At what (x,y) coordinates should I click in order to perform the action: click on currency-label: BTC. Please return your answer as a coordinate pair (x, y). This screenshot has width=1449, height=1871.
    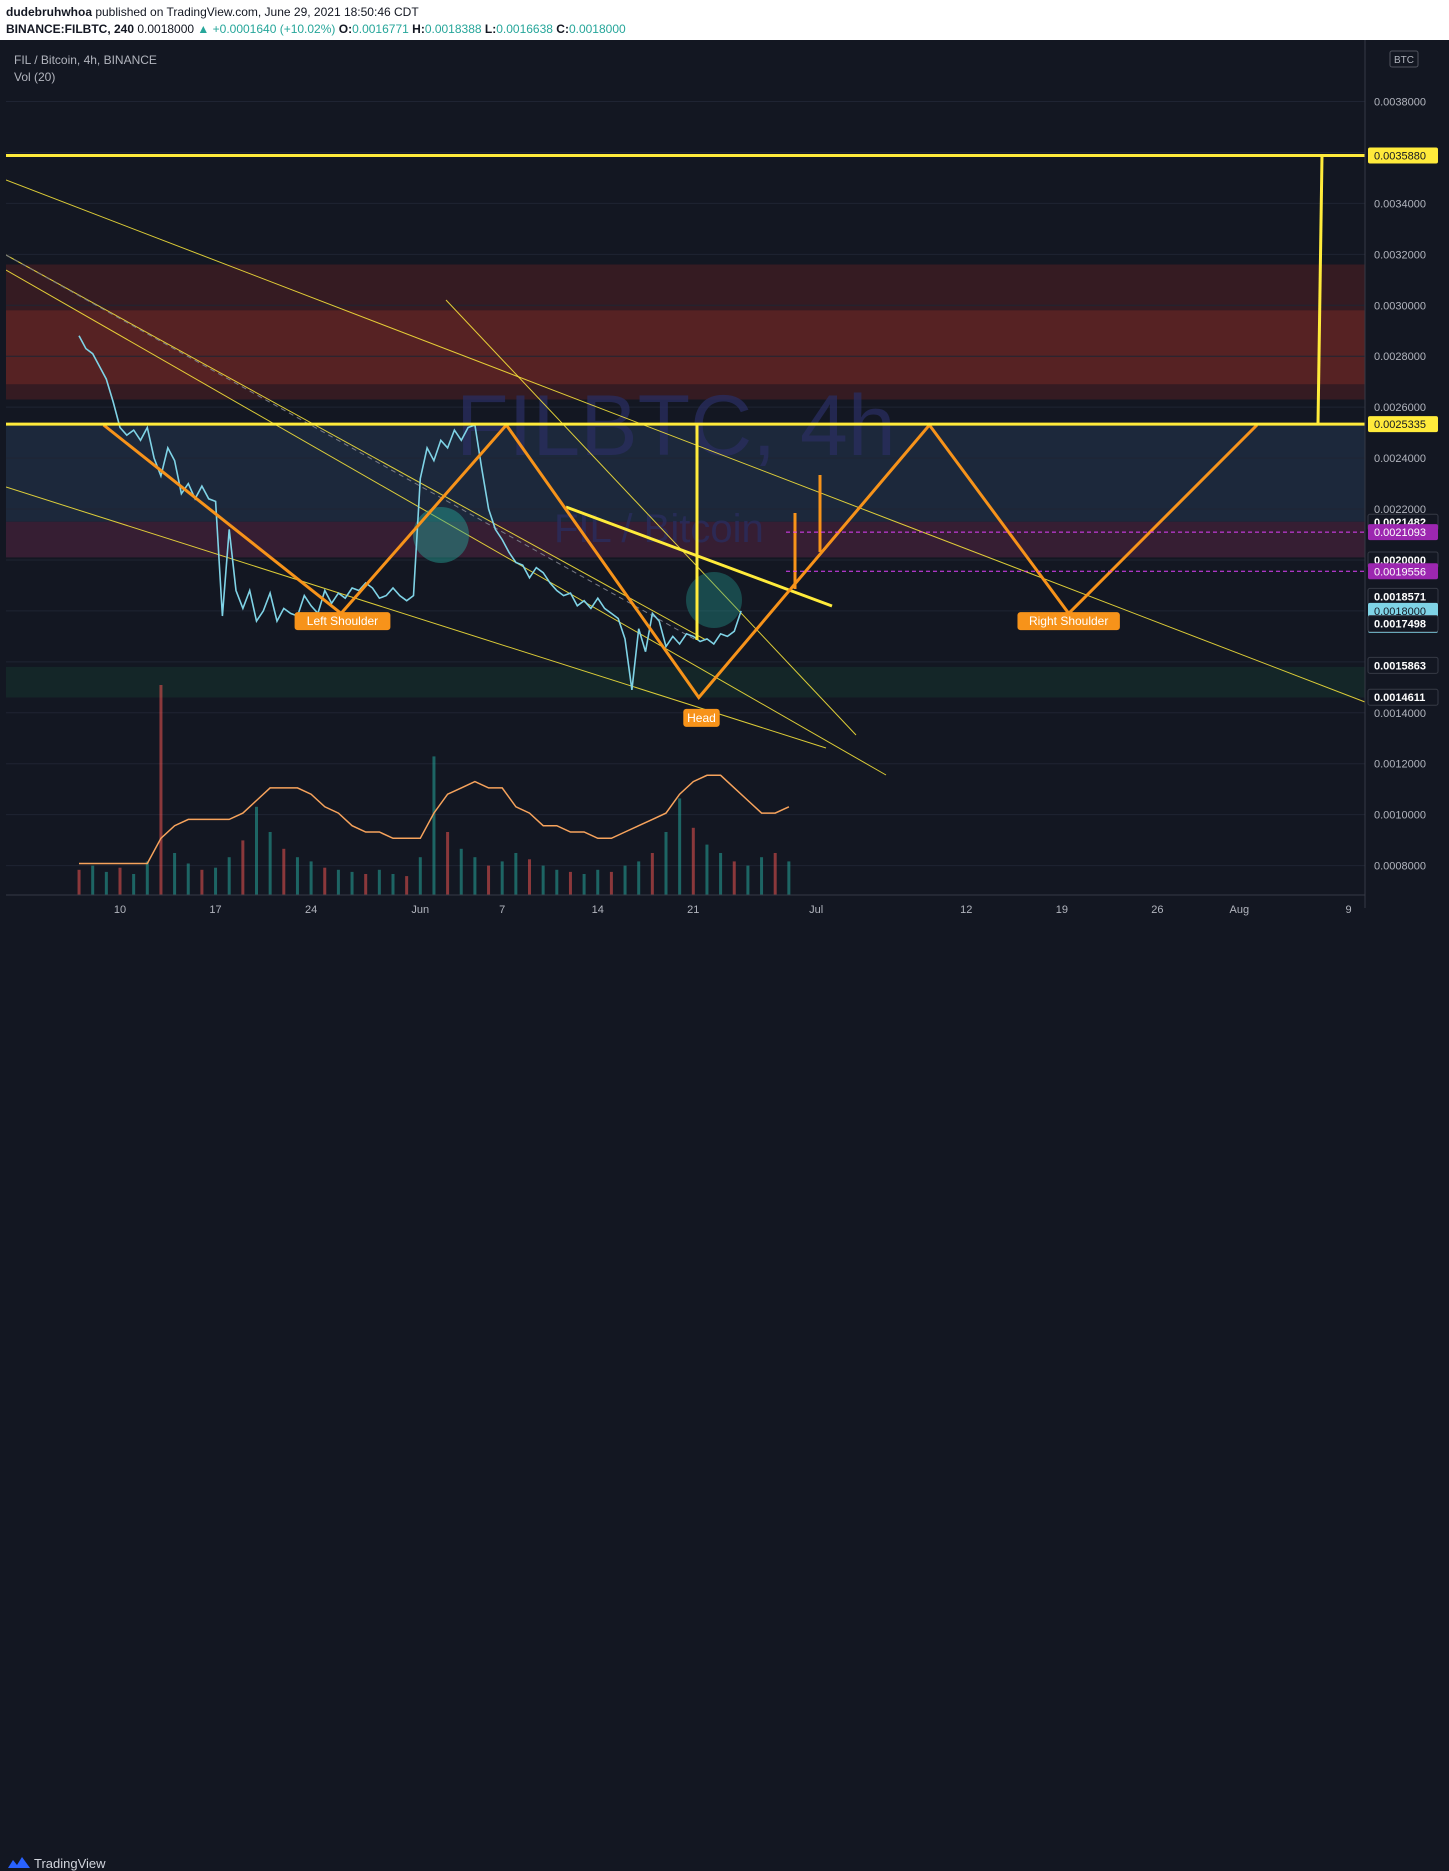
    Looking at the image, I should click on (1404, 60).